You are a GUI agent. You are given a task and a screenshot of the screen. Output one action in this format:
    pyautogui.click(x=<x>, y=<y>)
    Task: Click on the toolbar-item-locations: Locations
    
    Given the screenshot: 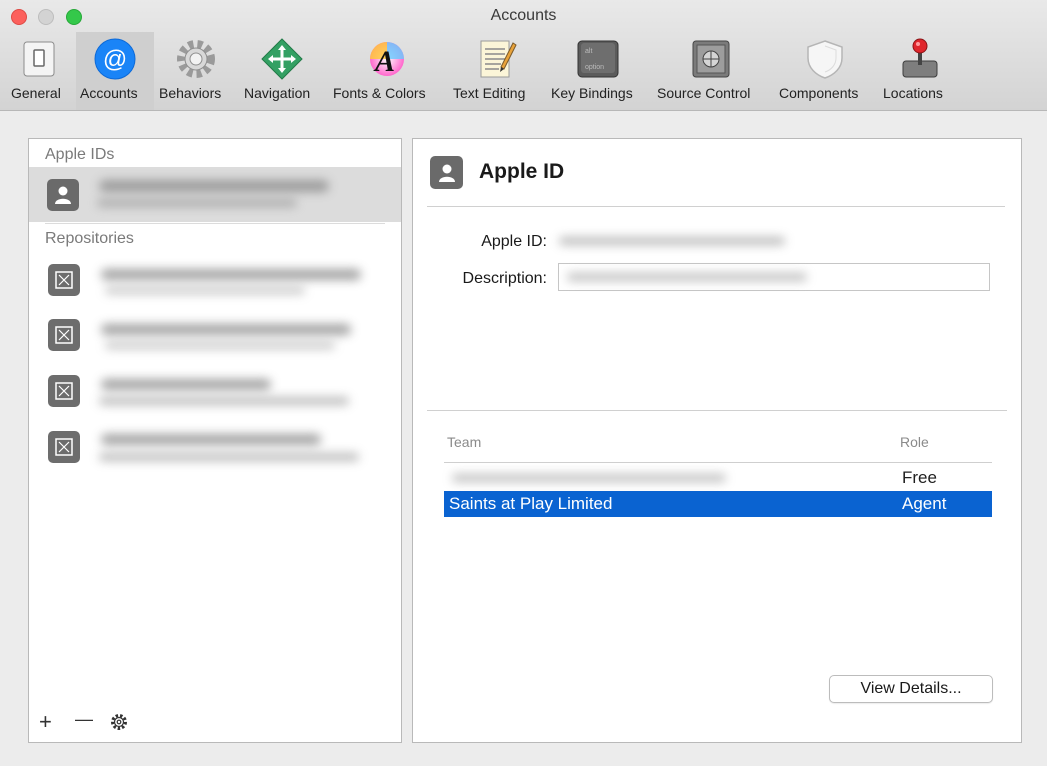 What is the action you would take?
    pyautogui.click(x=920, y=71)
    